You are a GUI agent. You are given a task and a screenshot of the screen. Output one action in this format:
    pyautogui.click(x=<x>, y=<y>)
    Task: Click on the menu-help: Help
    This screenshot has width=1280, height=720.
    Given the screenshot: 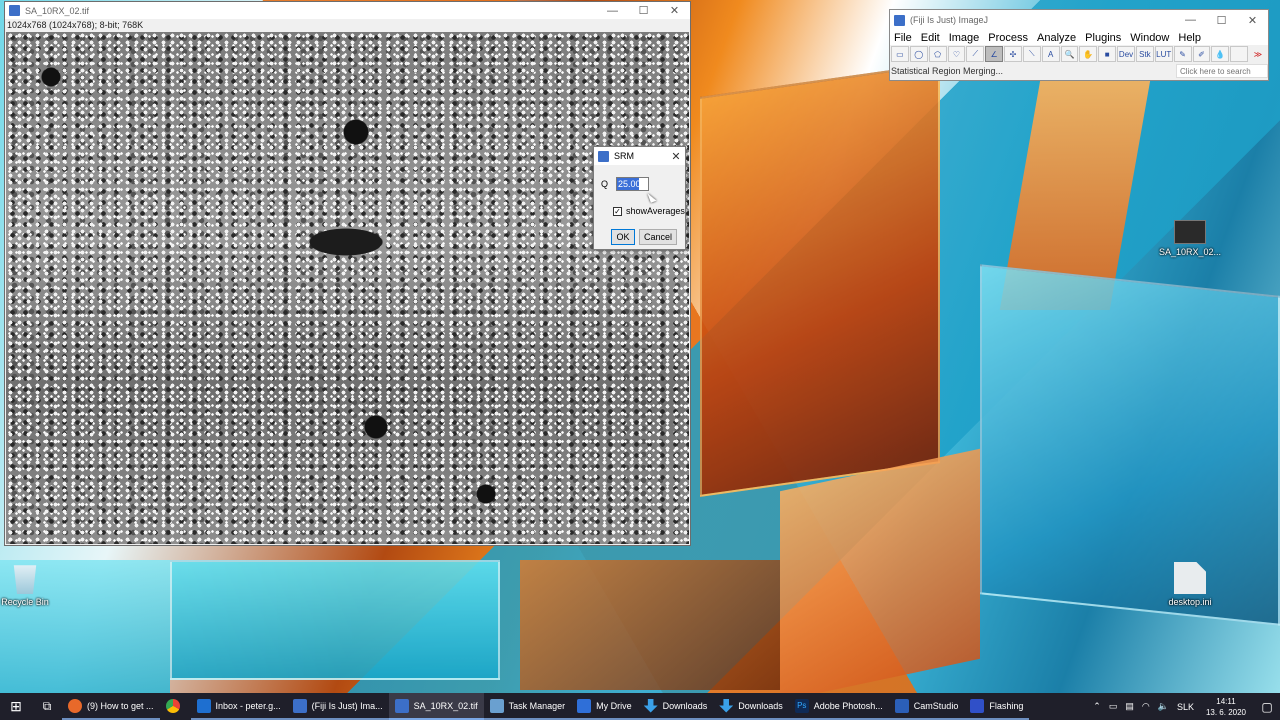 What is the action you would take?
    pyautogui.click(x=1189, y=38)
    